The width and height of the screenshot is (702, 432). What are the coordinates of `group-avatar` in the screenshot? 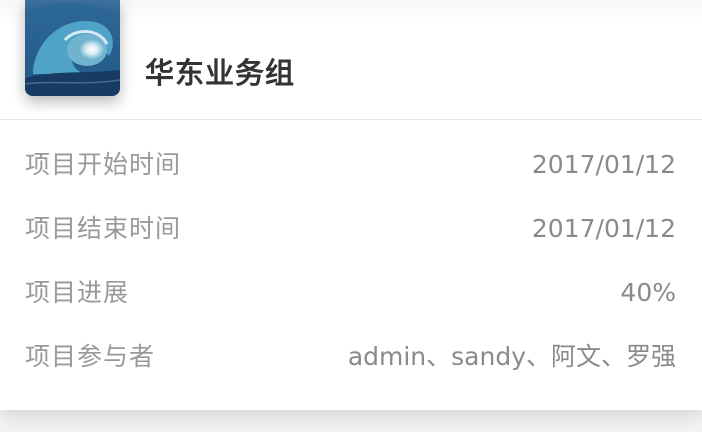 It's located at (72, 48).